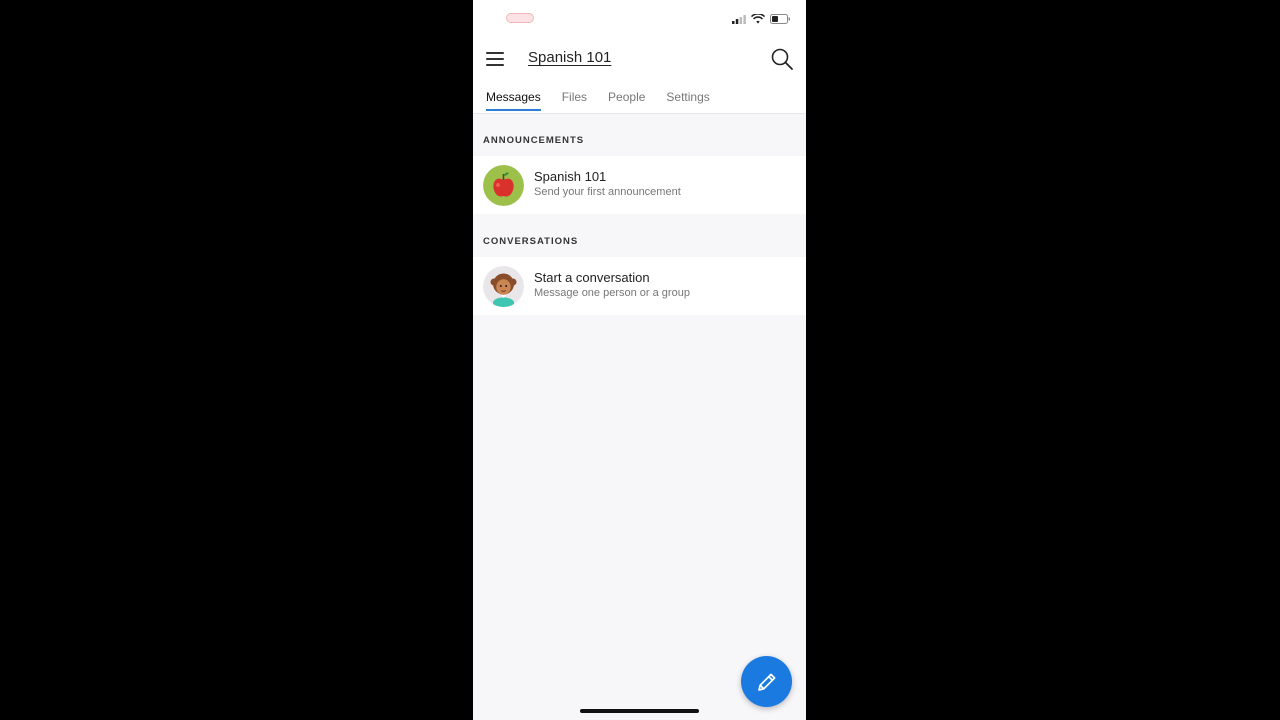 The width and height of the screenshot is (1280, 720). I want to click on conversation-title: Start a conversation, so click(592, 277).